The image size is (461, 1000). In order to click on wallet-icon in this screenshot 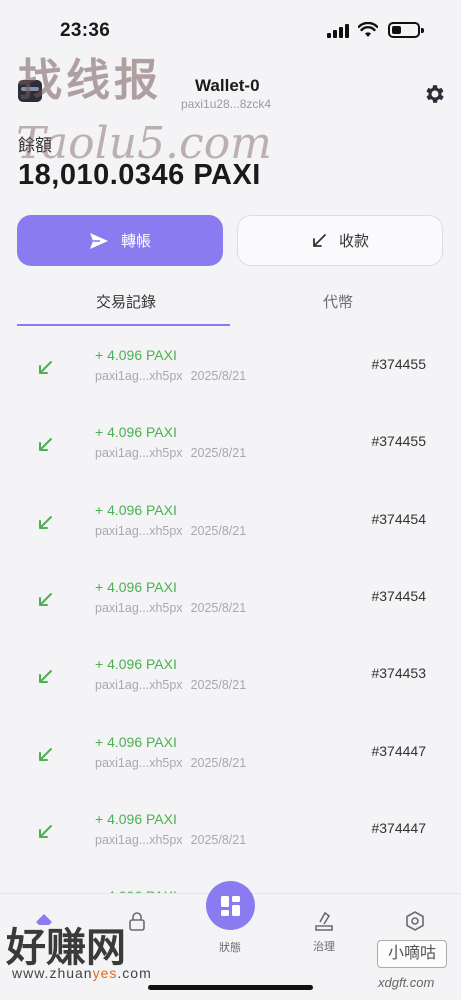, I will do `click(30, 91)`.